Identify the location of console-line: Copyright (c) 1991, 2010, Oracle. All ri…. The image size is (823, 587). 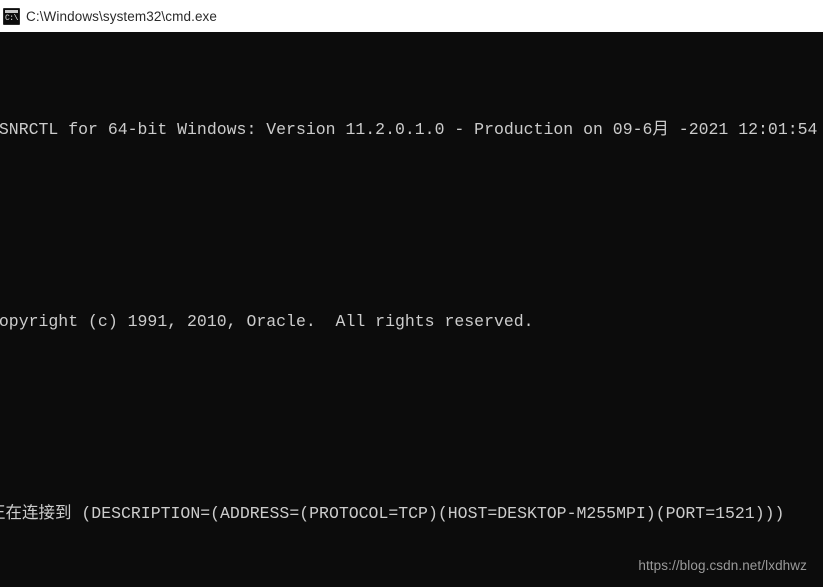
(267, 321).